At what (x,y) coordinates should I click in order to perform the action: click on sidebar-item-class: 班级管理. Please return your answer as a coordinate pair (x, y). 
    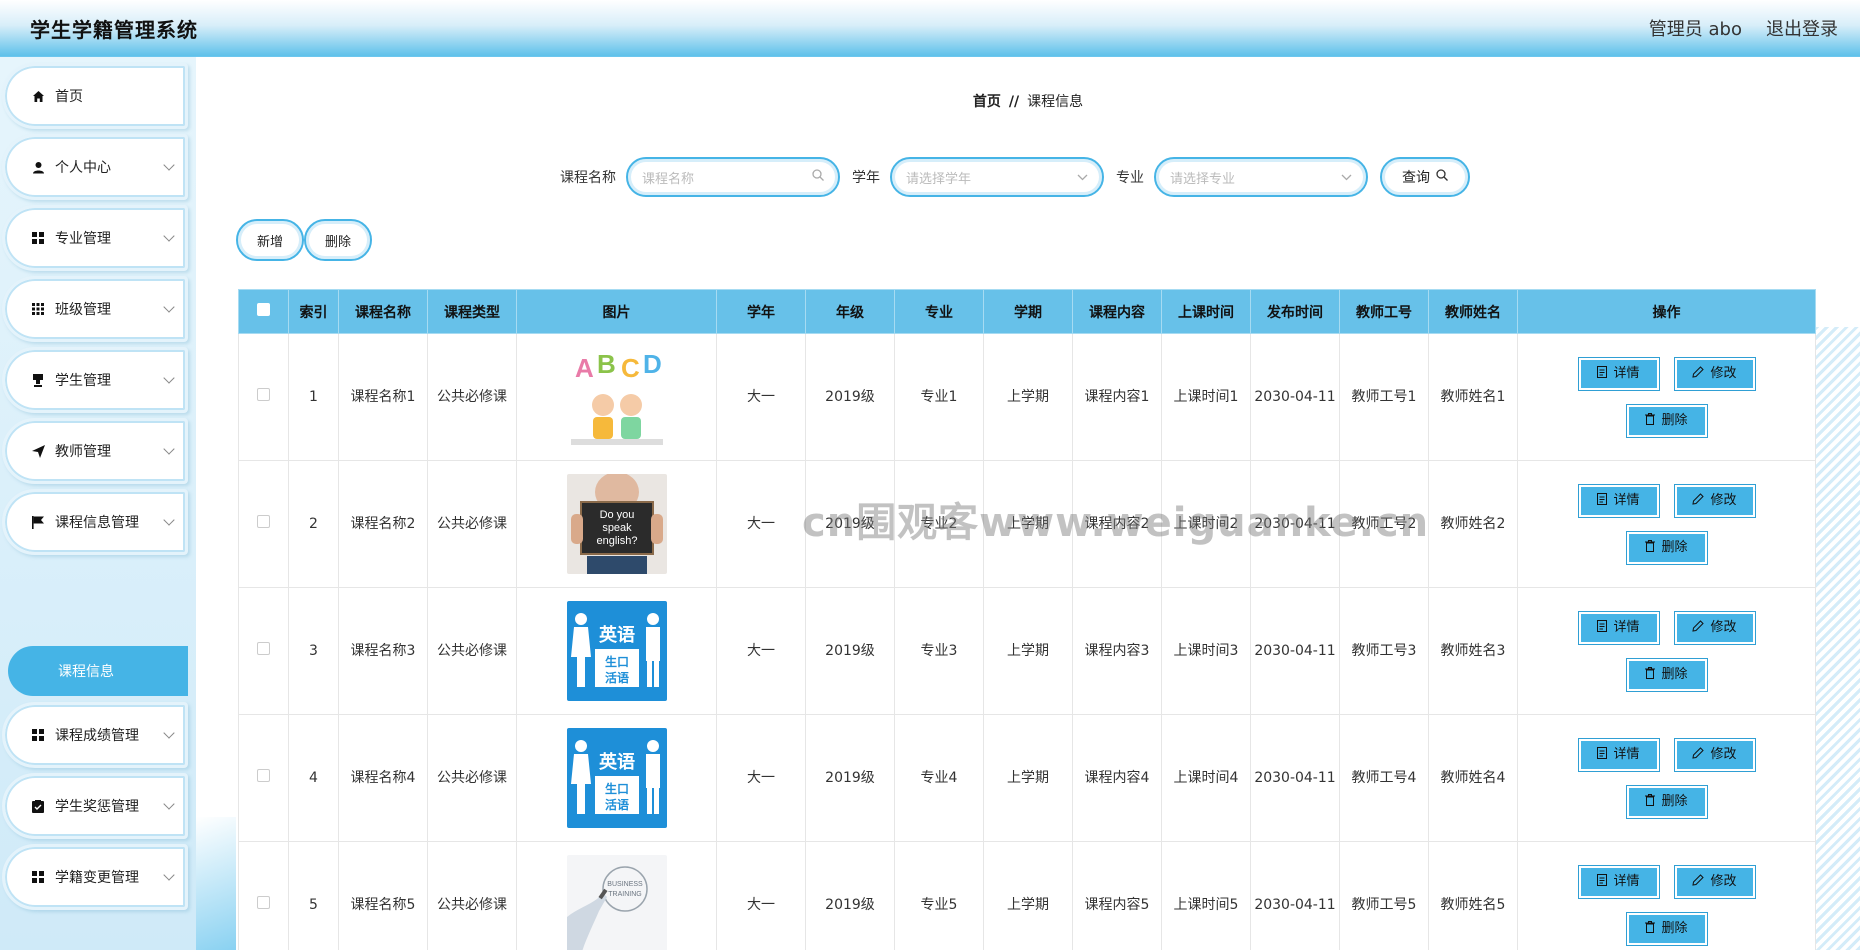
    Looking at the image, I should click on (95, 309).